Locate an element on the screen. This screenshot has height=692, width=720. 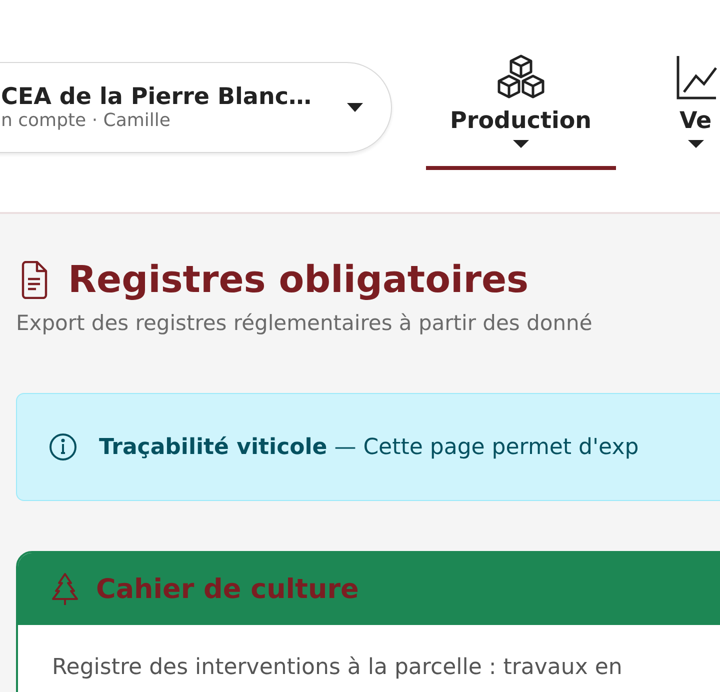
card-description: Registre des interventions à la parcelle : travaux en is located at coordinates (338, 668).